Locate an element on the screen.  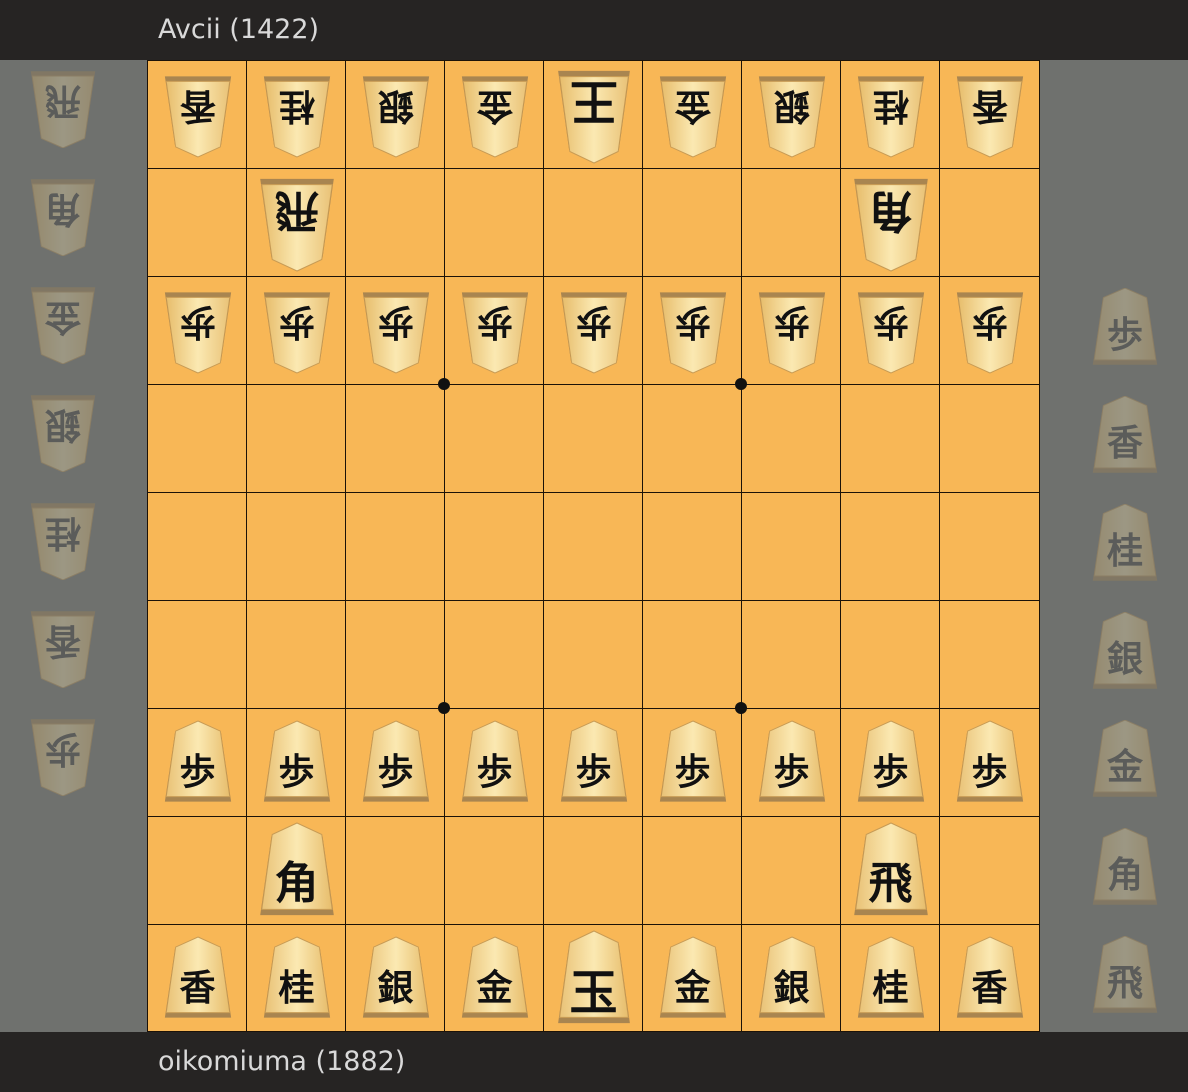
piece-glyph: 飛 is located at coordinates (890, 883).